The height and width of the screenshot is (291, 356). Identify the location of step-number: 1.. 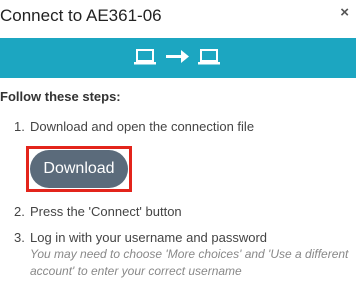
(19, 126).